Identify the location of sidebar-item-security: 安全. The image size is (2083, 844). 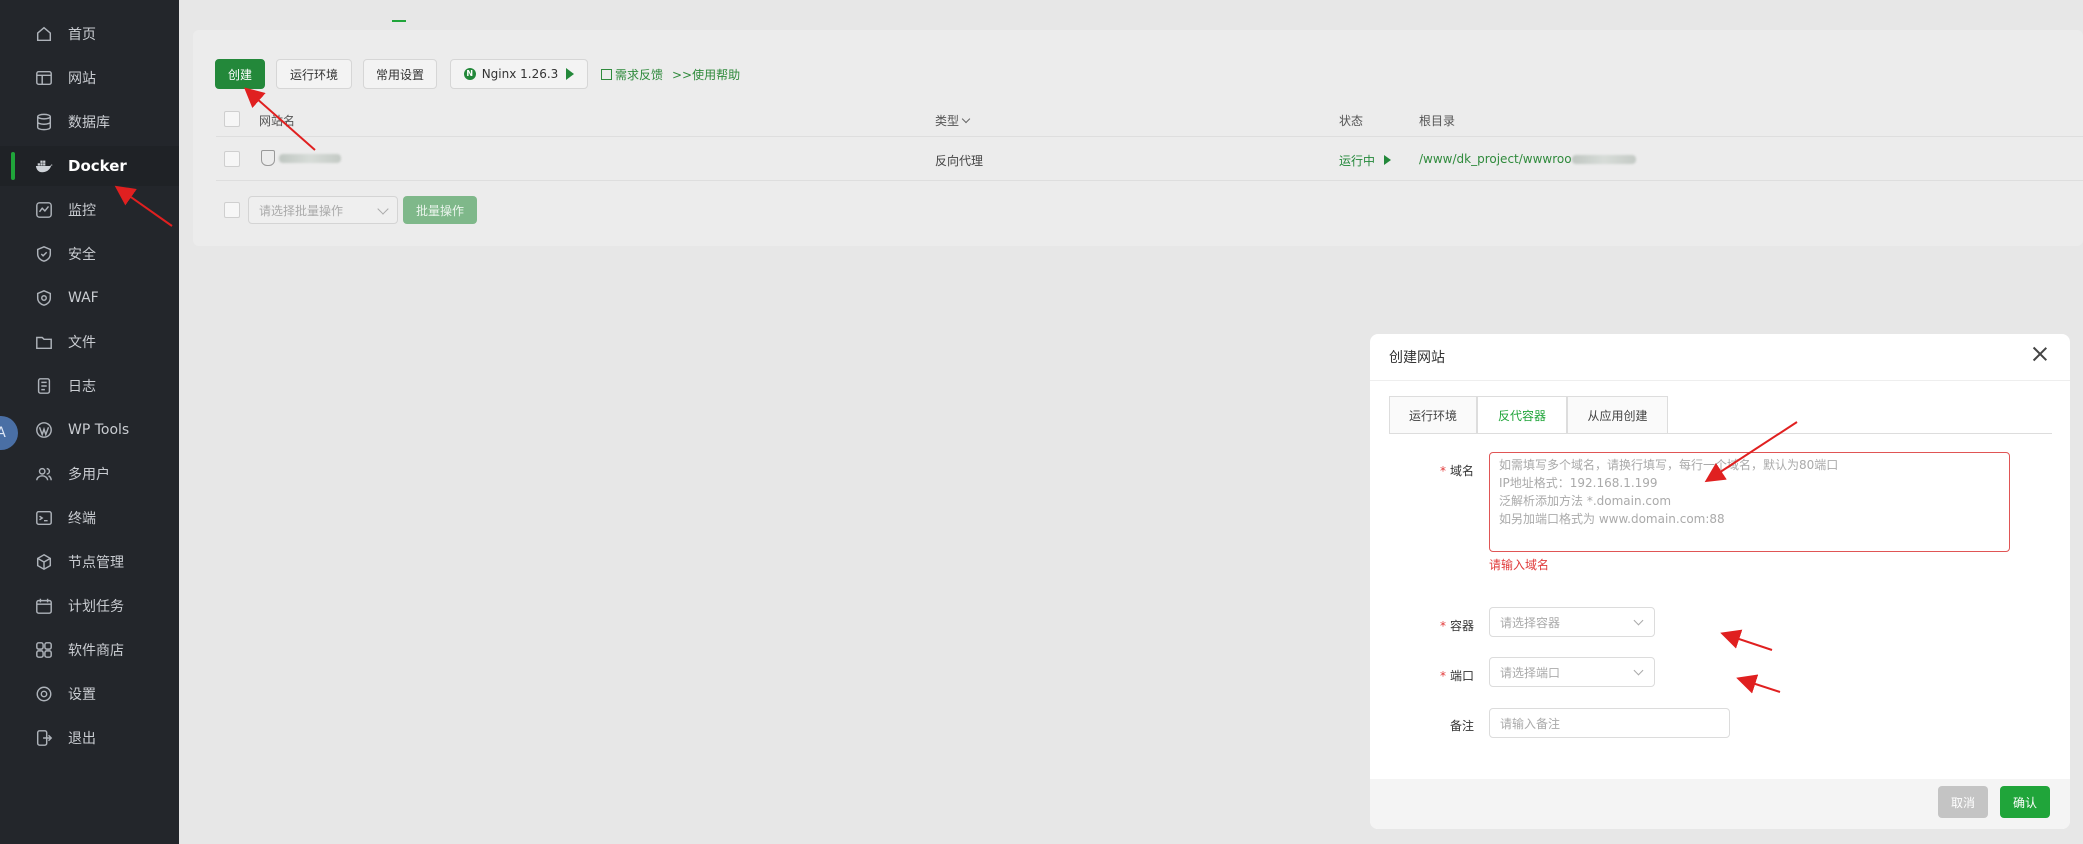
(89, 254).